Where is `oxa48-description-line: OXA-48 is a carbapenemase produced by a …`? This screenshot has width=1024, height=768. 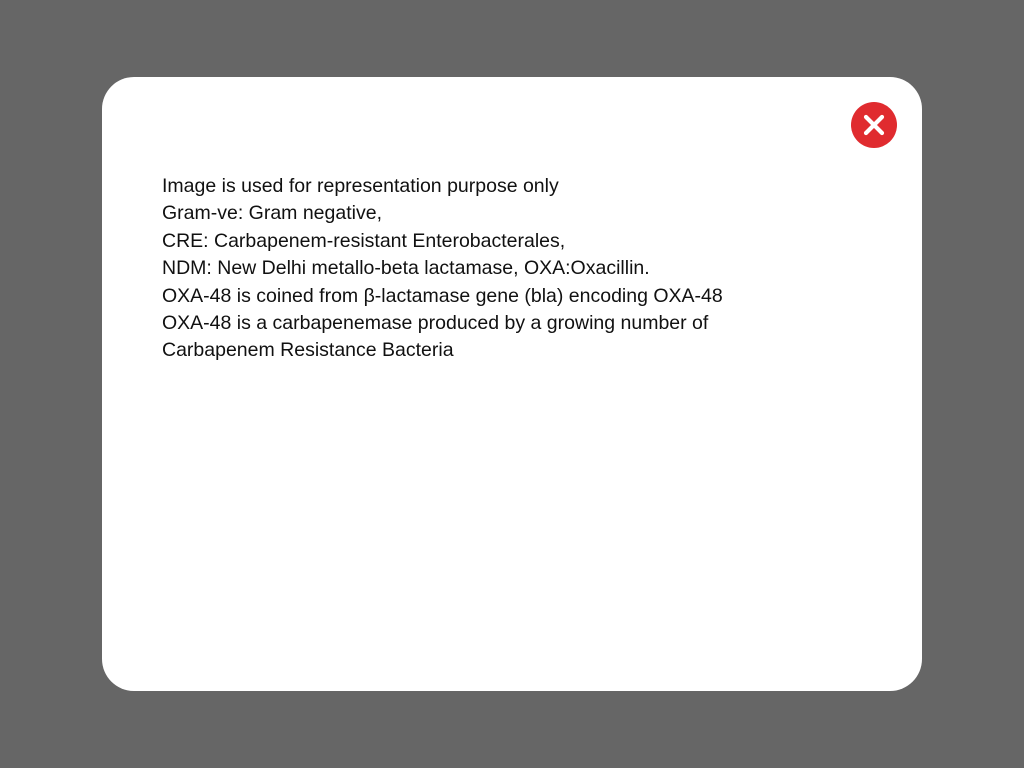
oxa48-description-line: OXA-48 is a carbapenemase produced by a … is located at coordinates (435, 323).